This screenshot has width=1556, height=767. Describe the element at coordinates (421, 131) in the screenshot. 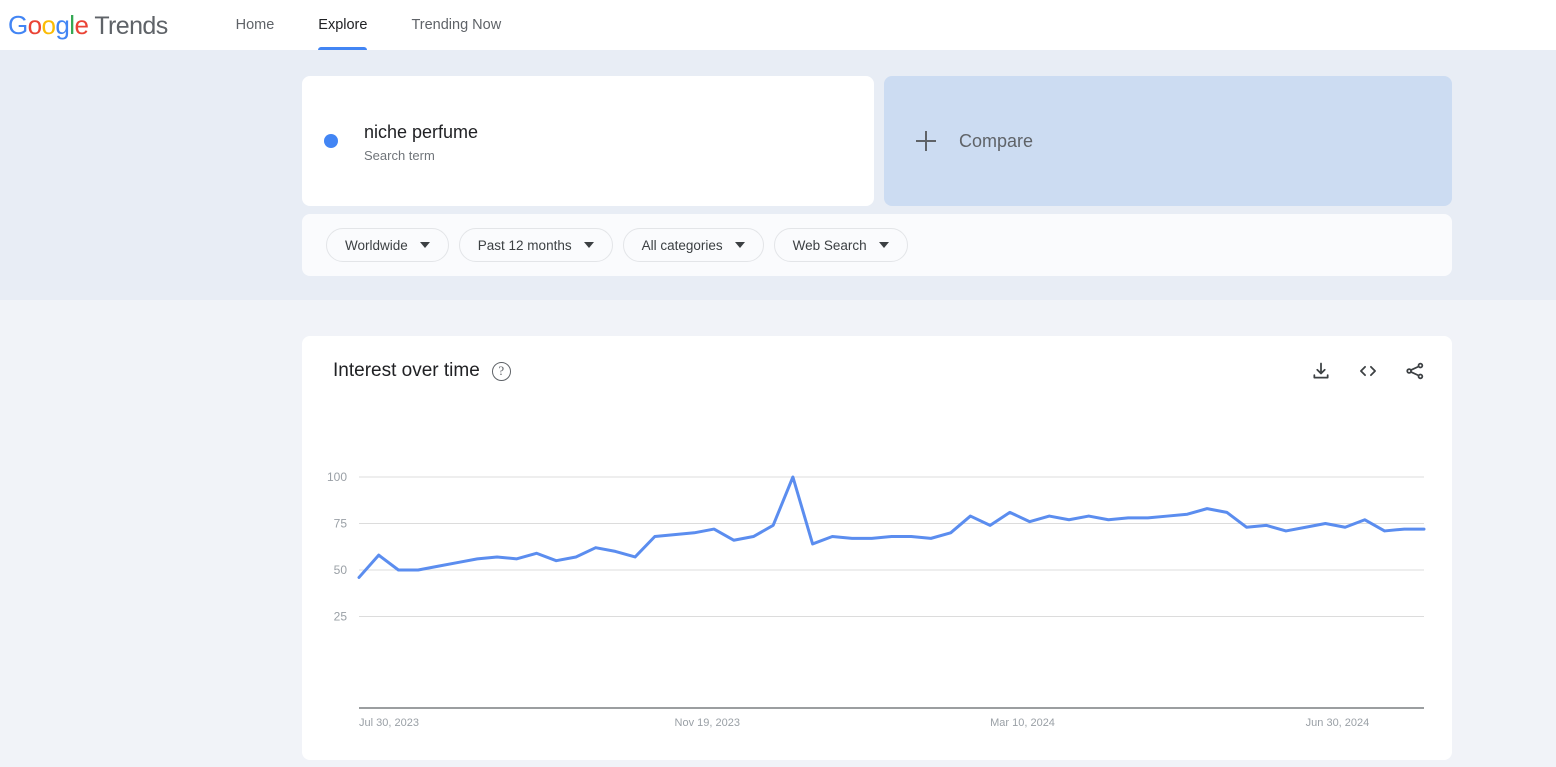

I see `search-term-label: niche perfume` at that location.